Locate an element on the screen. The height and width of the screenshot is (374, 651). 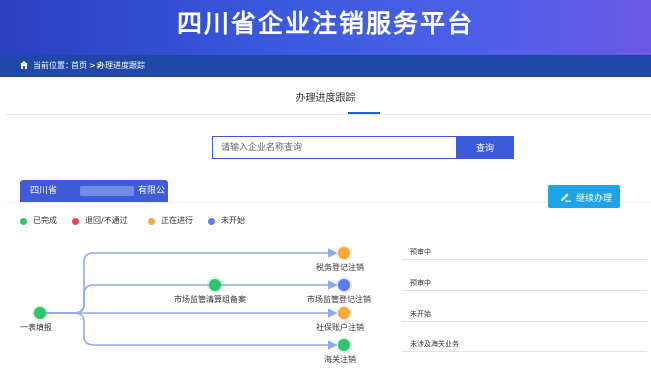
edit-icon is located at coordinates (566, 197).